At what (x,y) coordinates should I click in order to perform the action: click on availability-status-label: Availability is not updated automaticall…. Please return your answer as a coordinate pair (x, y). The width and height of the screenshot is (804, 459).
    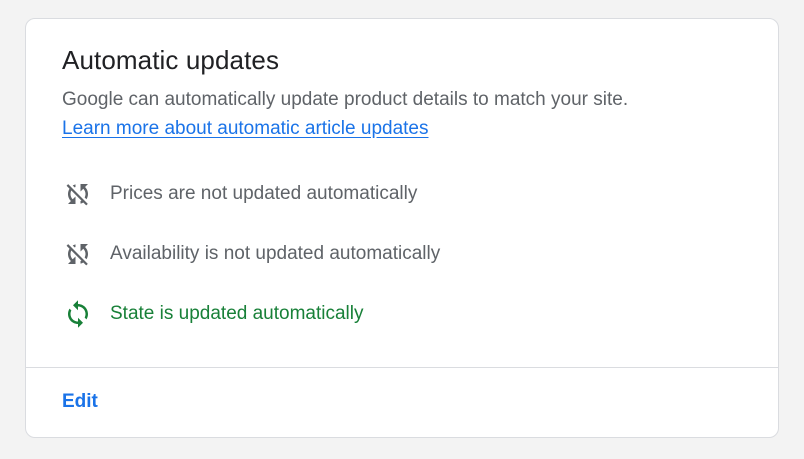
    Looking at the image, I should click on (275, 253).